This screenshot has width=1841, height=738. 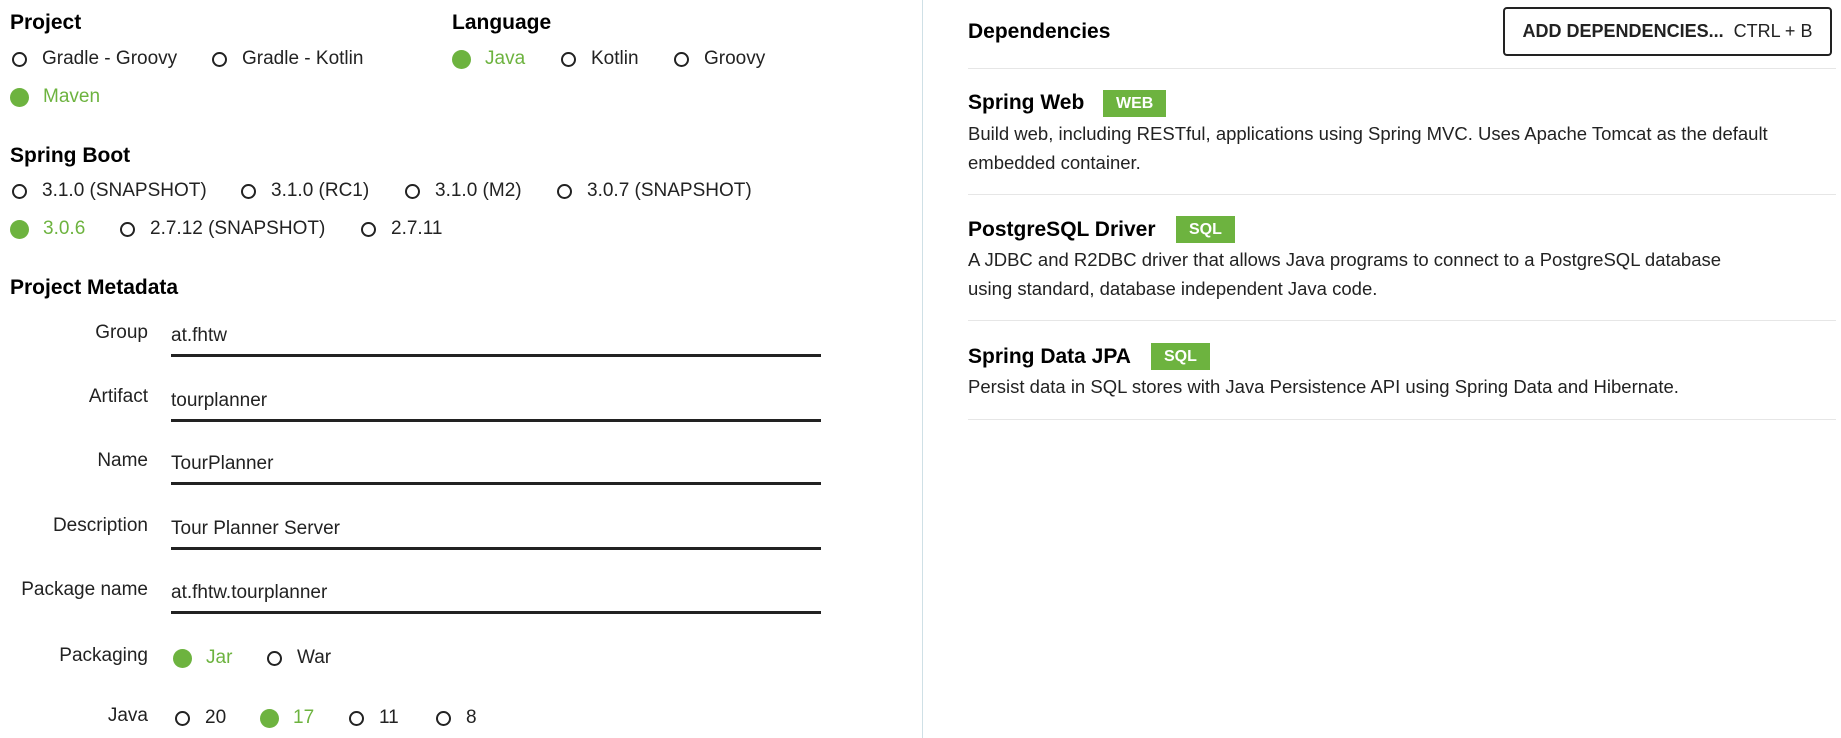 What do you see at coordinates (64, 228) in the screenshot?
I see `radio-label: 3.0.6` at bounding box center [64, 228].